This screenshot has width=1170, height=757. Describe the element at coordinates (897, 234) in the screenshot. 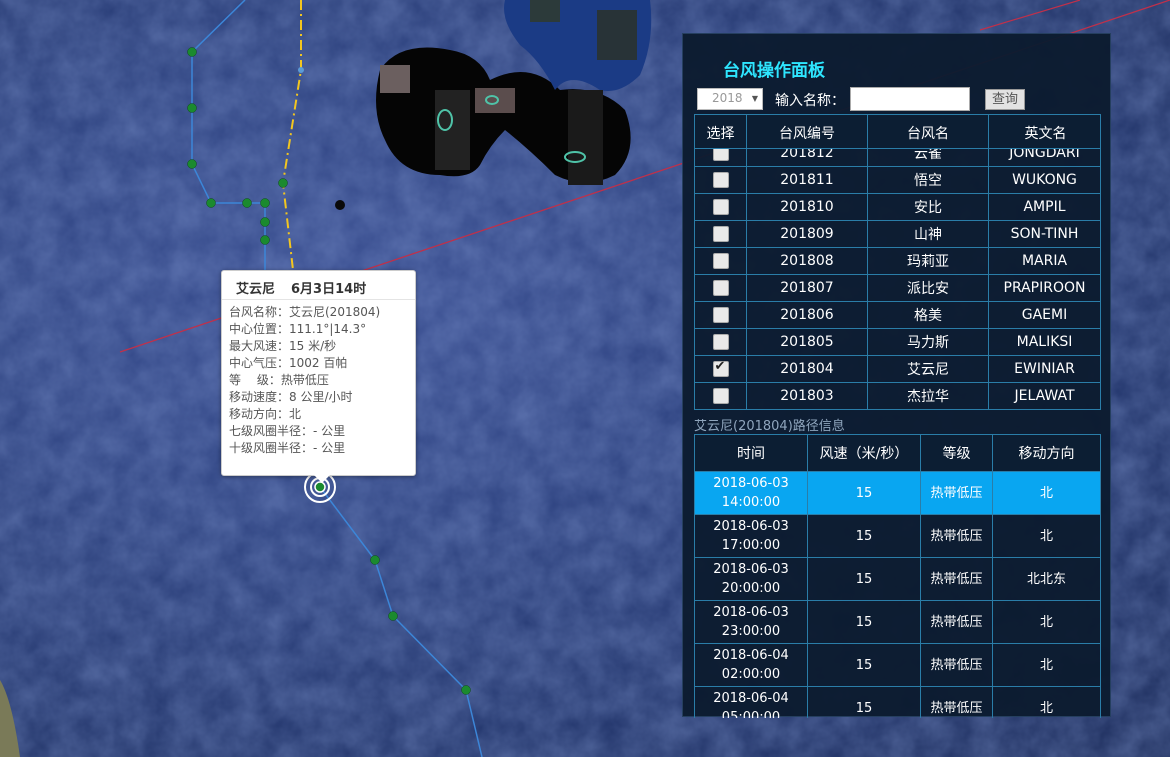

I see `typhoon-row: 201809 山神 SON-TINH` at that location.